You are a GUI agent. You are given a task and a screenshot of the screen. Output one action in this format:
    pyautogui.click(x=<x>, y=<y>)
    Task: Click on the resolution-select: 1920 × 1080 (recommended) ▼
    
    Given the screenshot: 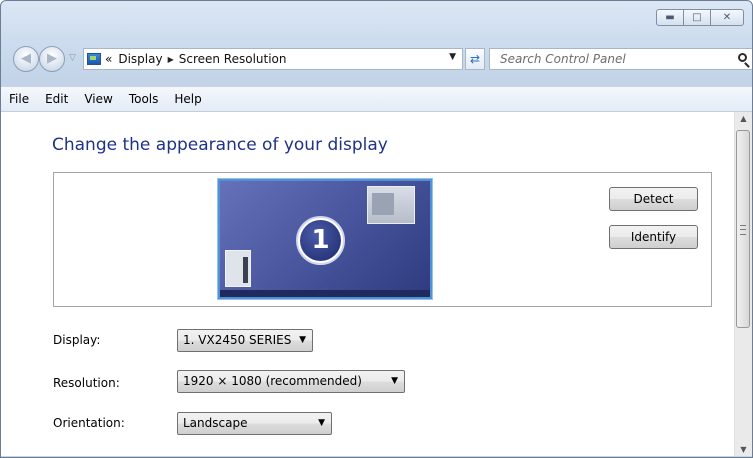 What is the action you would take?
    pyautogui.click(x=291, y=381)
    